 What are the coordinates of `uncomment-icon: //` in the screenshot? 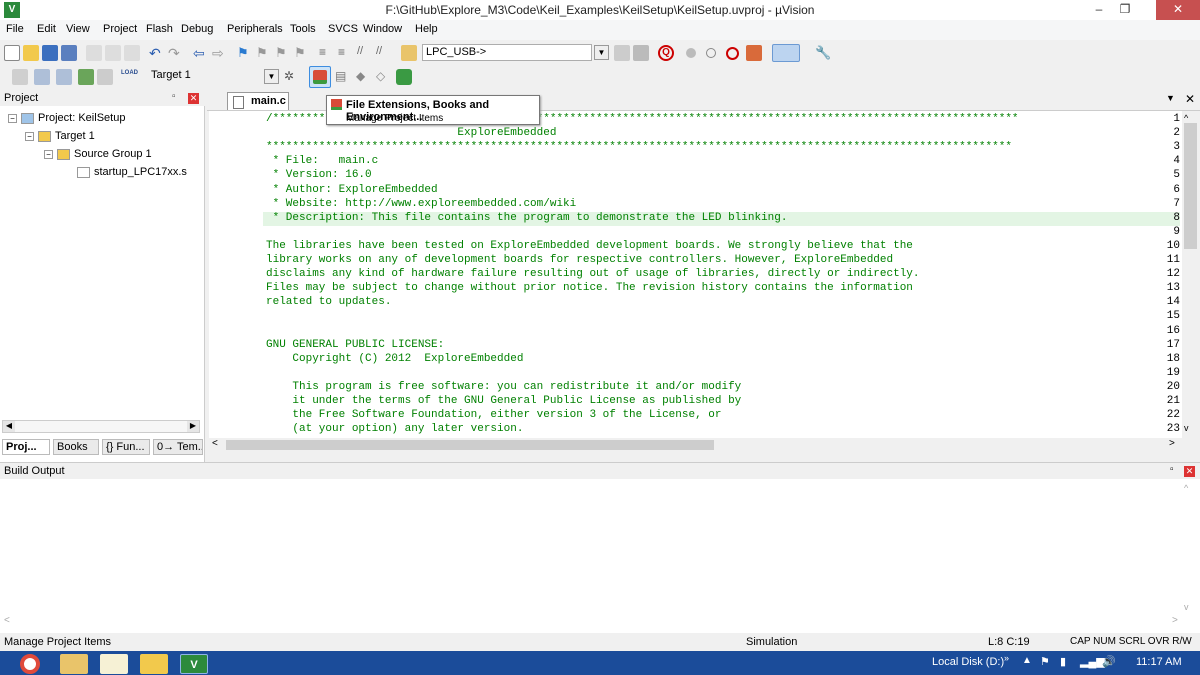 It's located at (384, 53).